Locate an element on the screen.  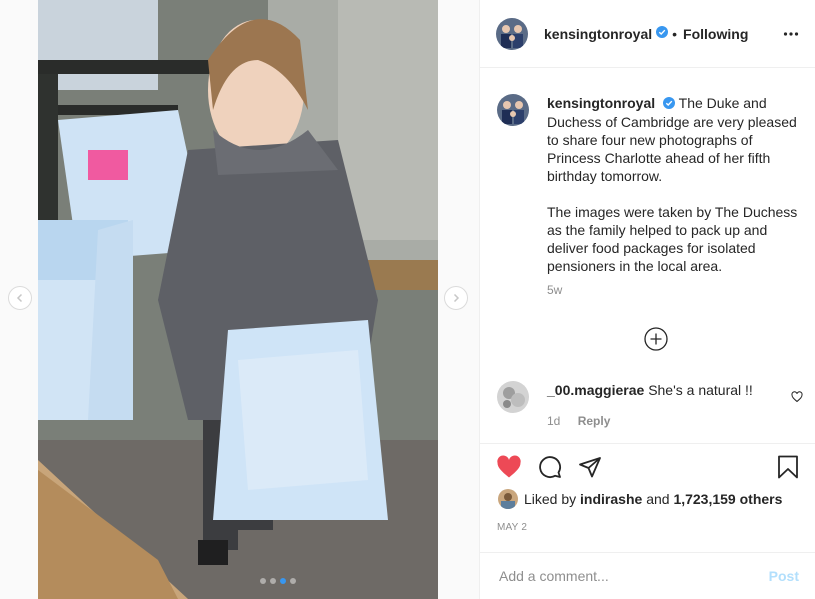
bookmark-icon is located at coordinates (788, 467).